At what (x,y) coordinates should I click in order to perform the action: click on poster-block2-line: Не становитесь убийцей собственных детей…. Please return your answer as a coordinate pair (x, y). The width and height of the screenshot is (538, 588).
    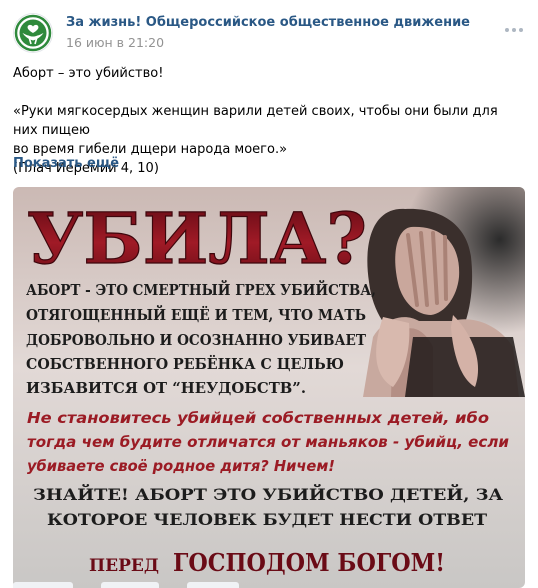
    Looking at the image, I should click on (258, 418).